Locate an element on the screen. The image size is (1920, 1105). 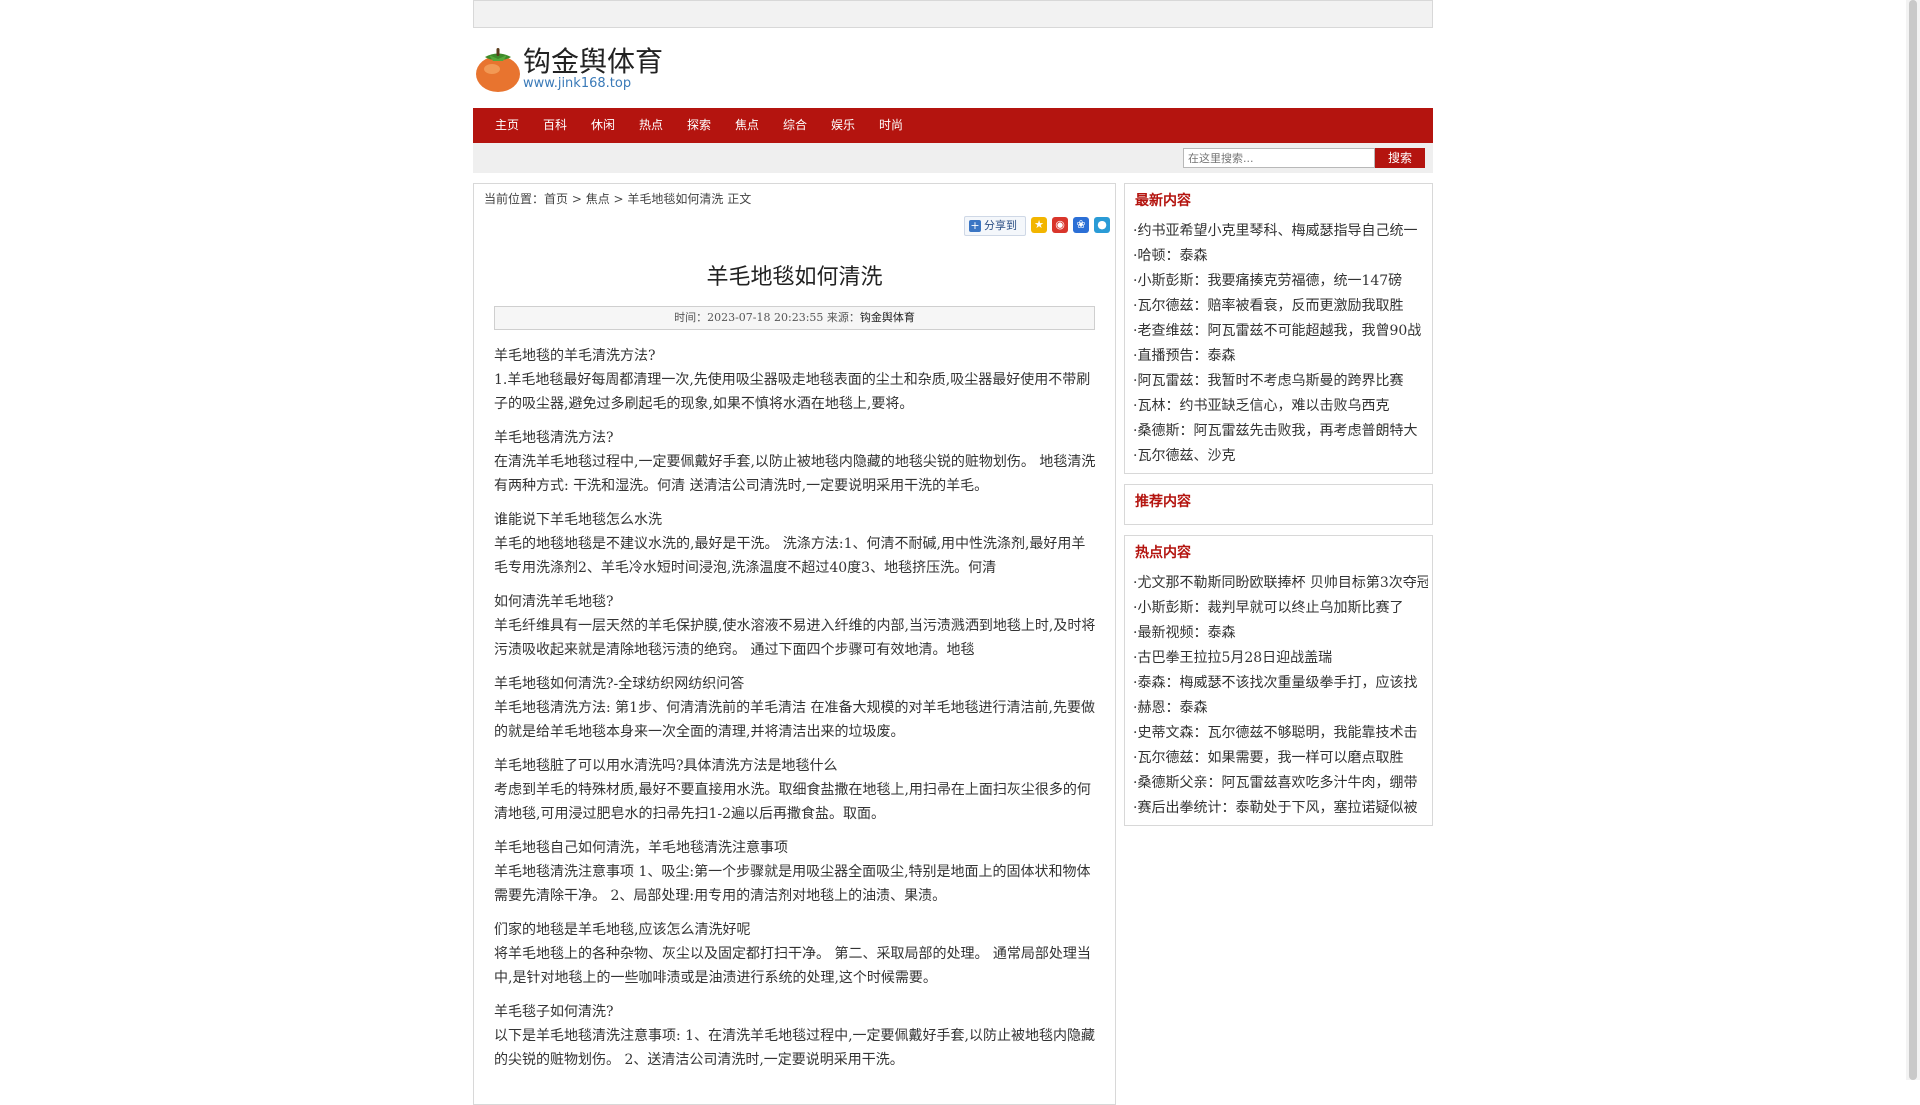
nav-item-focus: 焦点 is located at coordinates (747, 125).